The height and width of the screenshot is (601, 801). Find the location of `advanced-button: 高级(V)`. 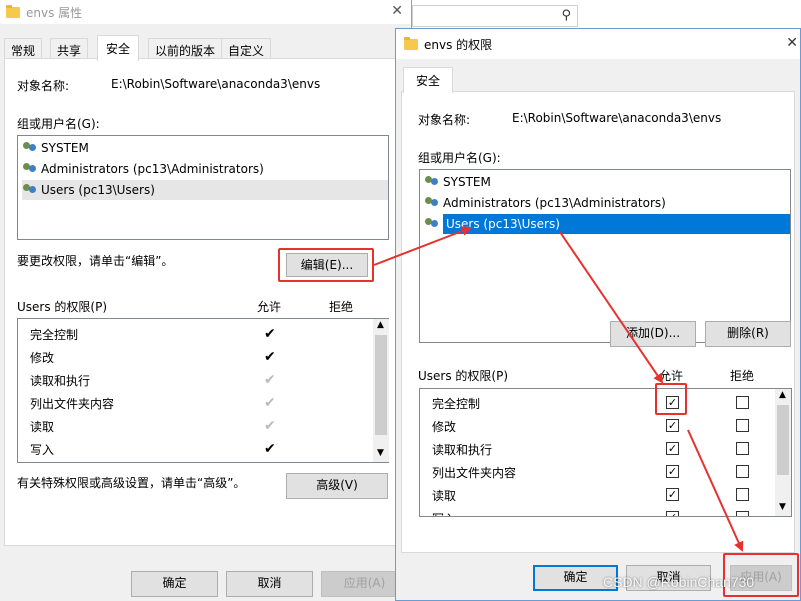

advanced-button: 高级(V) is located at coordinates (337, 486).